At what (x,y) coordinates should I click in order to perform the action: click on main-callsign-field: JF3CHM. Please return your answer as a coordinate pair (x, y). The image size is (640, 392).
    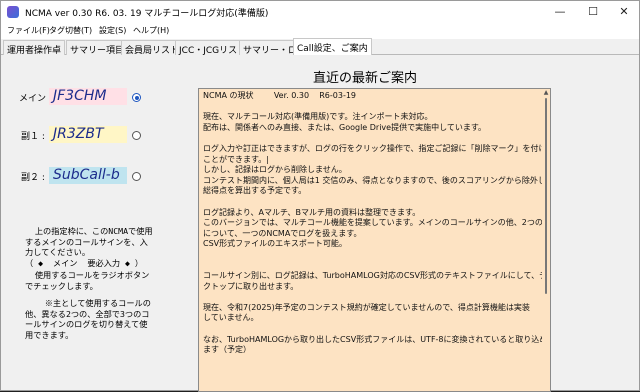
    Looking at the image, I should click on (88, 96).